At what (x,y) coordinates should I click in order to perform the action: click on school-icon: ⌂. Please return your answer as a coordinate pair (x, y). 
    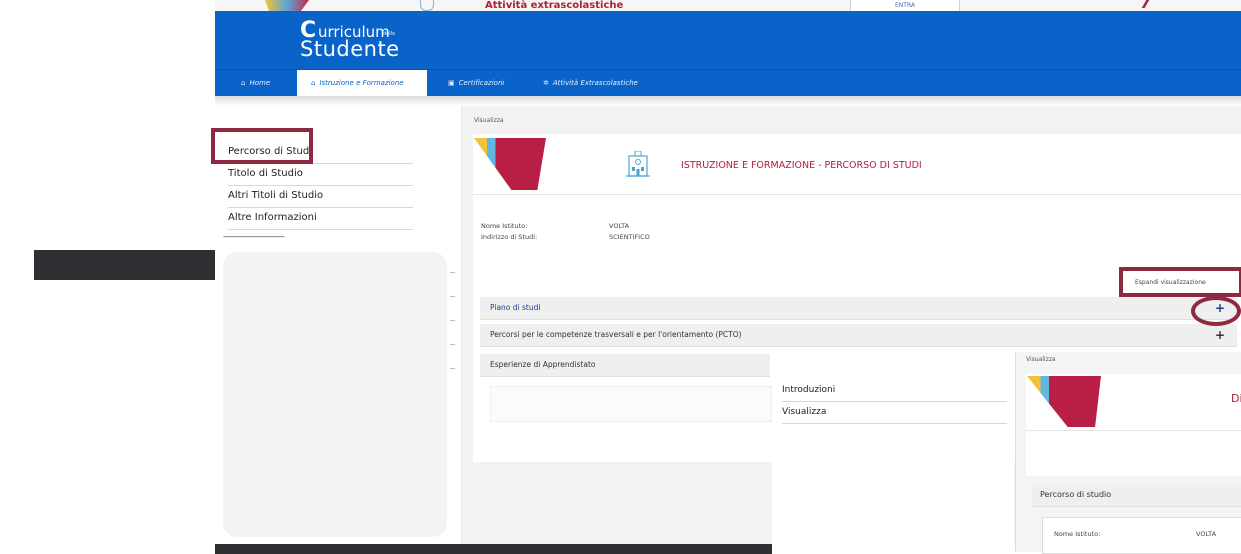
    Looking at the image, I should click on (313, 83).